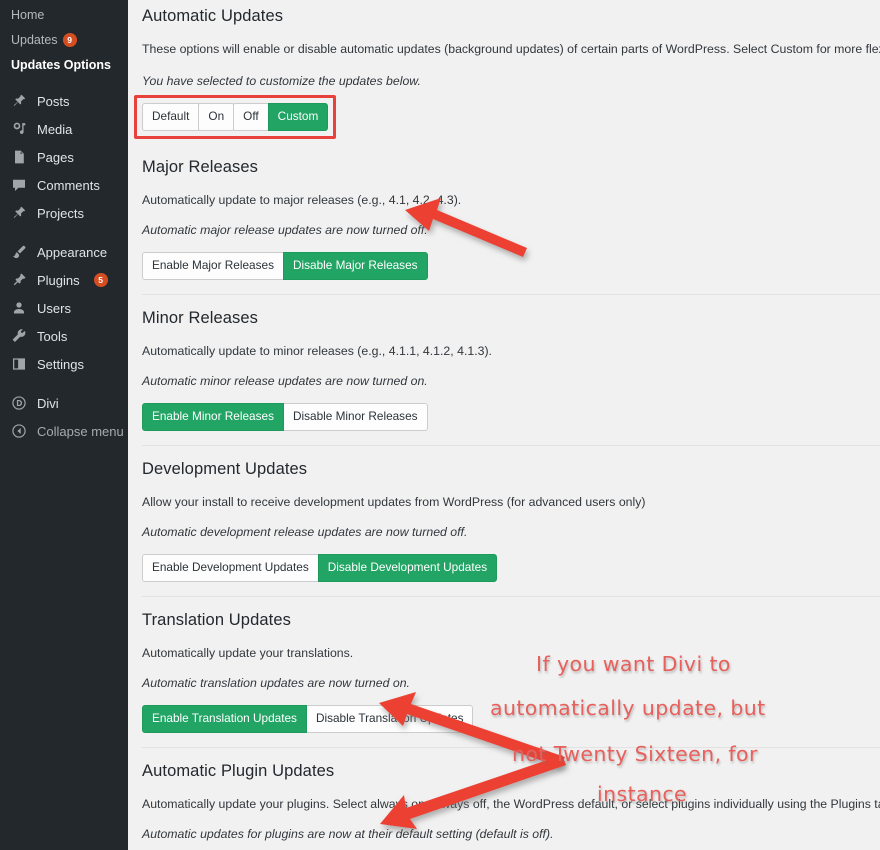 This screenshot has width=880, height=850. What do you see at coordinates (298, 117) in the screenshot?
I see `global-mode-button-custom: Custom` at bounding box center [298, 117].